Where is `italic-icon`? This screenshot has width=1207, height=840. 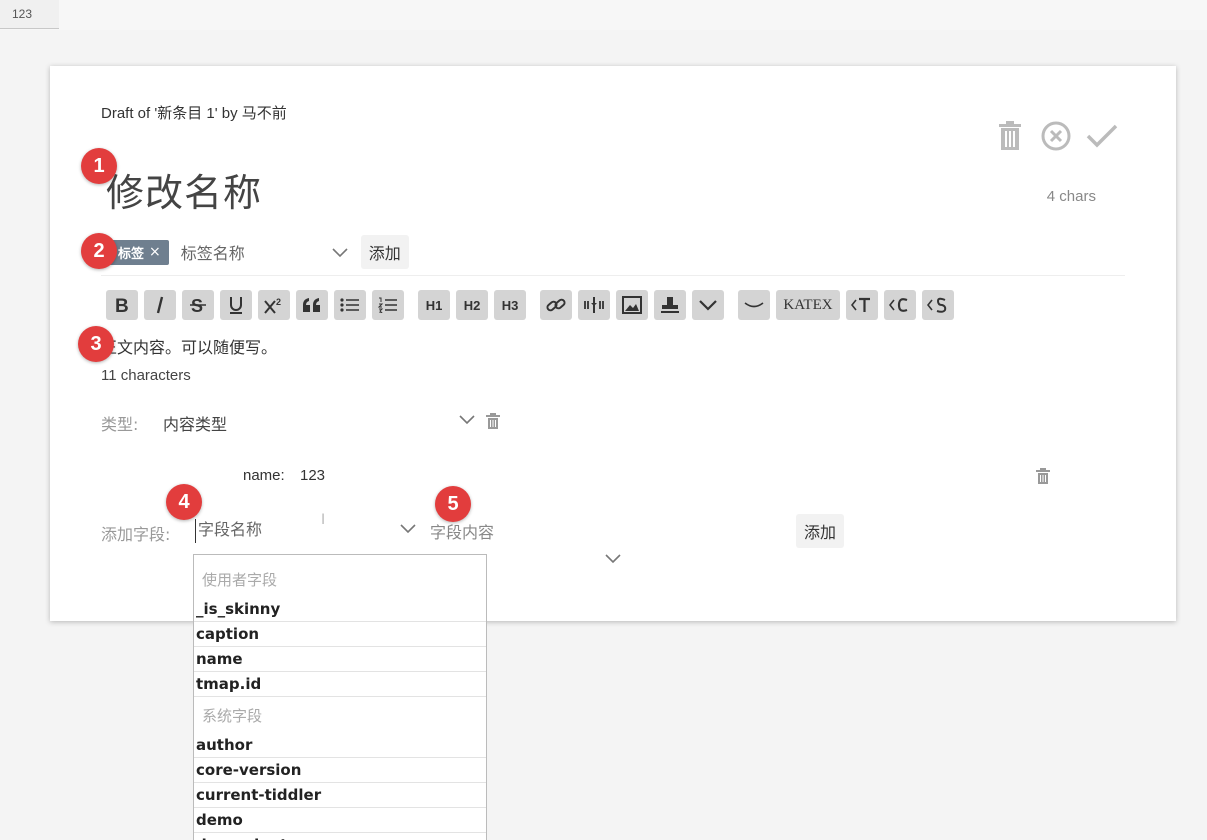 italic-icon is located at coordinates (160, 305).